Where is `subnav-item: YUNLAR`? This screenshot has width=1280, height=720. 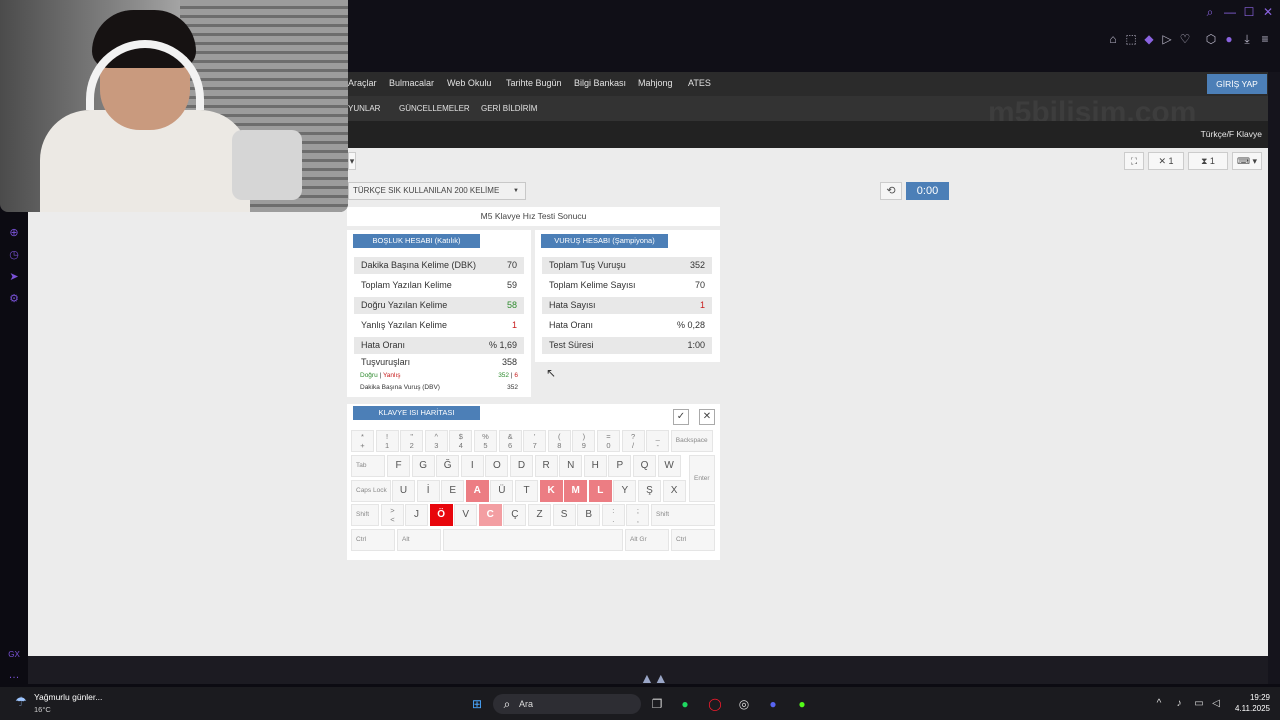
subnav-item: YUNLAR is located at coordinates (364, 108).